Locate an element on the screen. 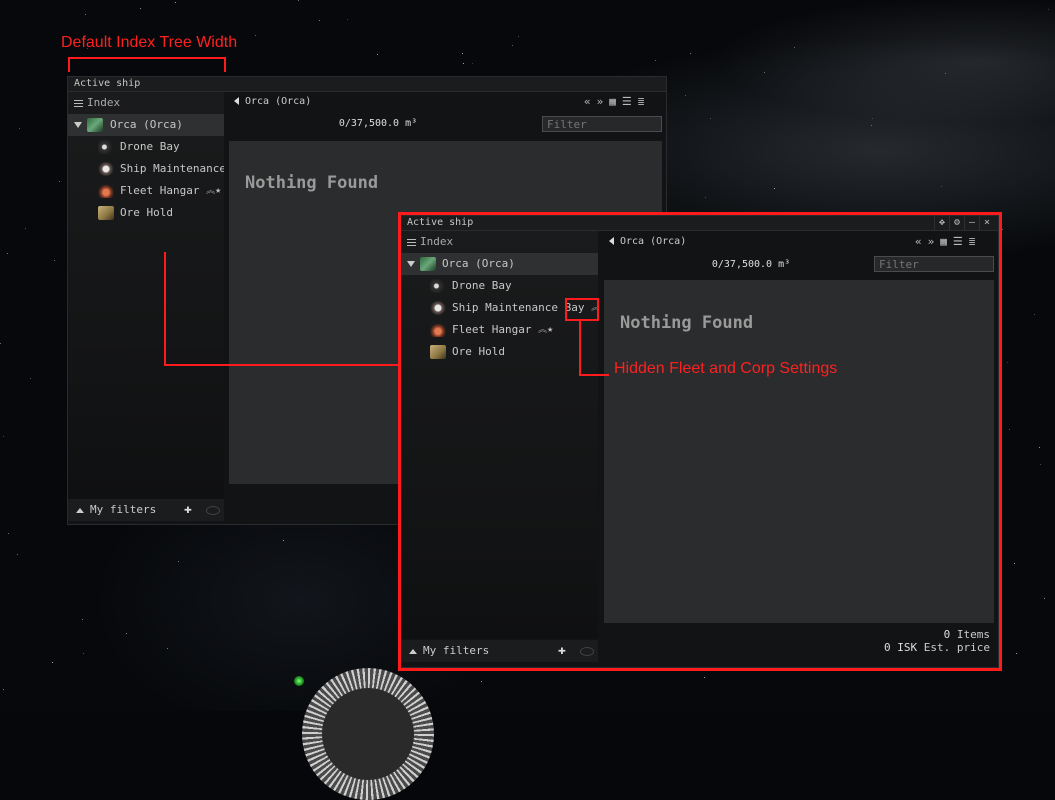 This screenshot has height=800, width=1055. tree-item-ship-maintenance-bay: Ship Maintenance Ba is located at coordinates (146, 169).